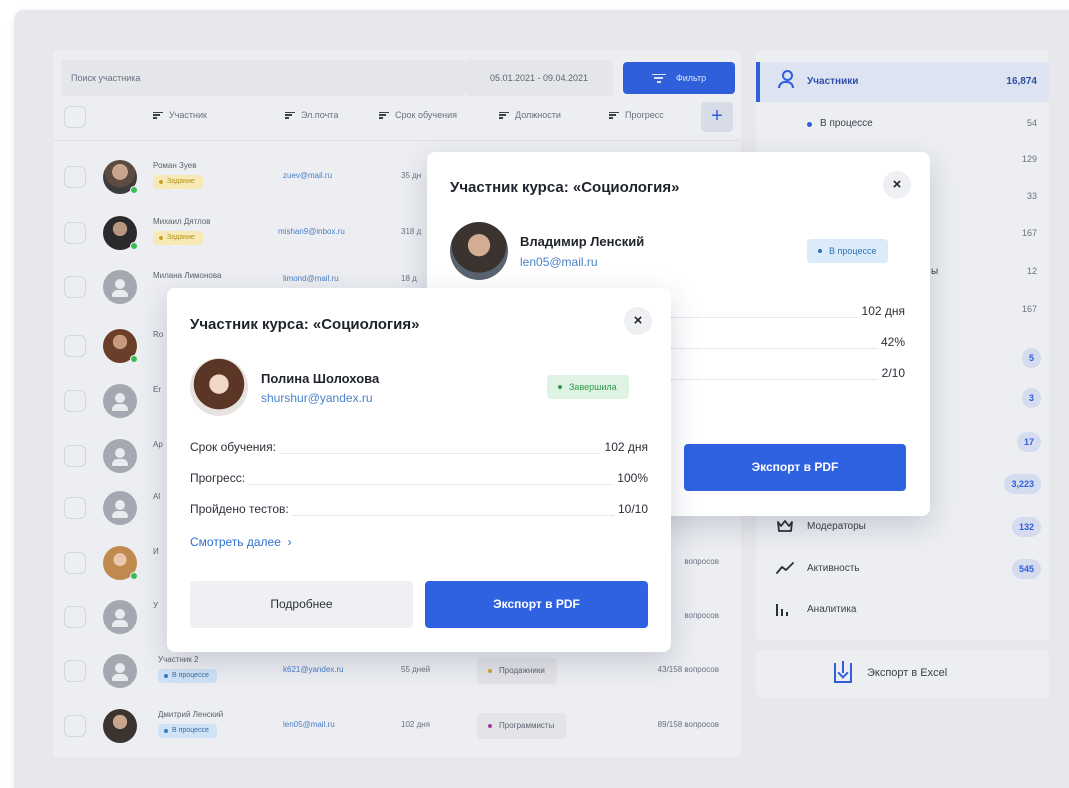 The height and width of the screenshot is (788, 1069). I want to click on participant-email: limond@mail.ru, so click(311, 278).